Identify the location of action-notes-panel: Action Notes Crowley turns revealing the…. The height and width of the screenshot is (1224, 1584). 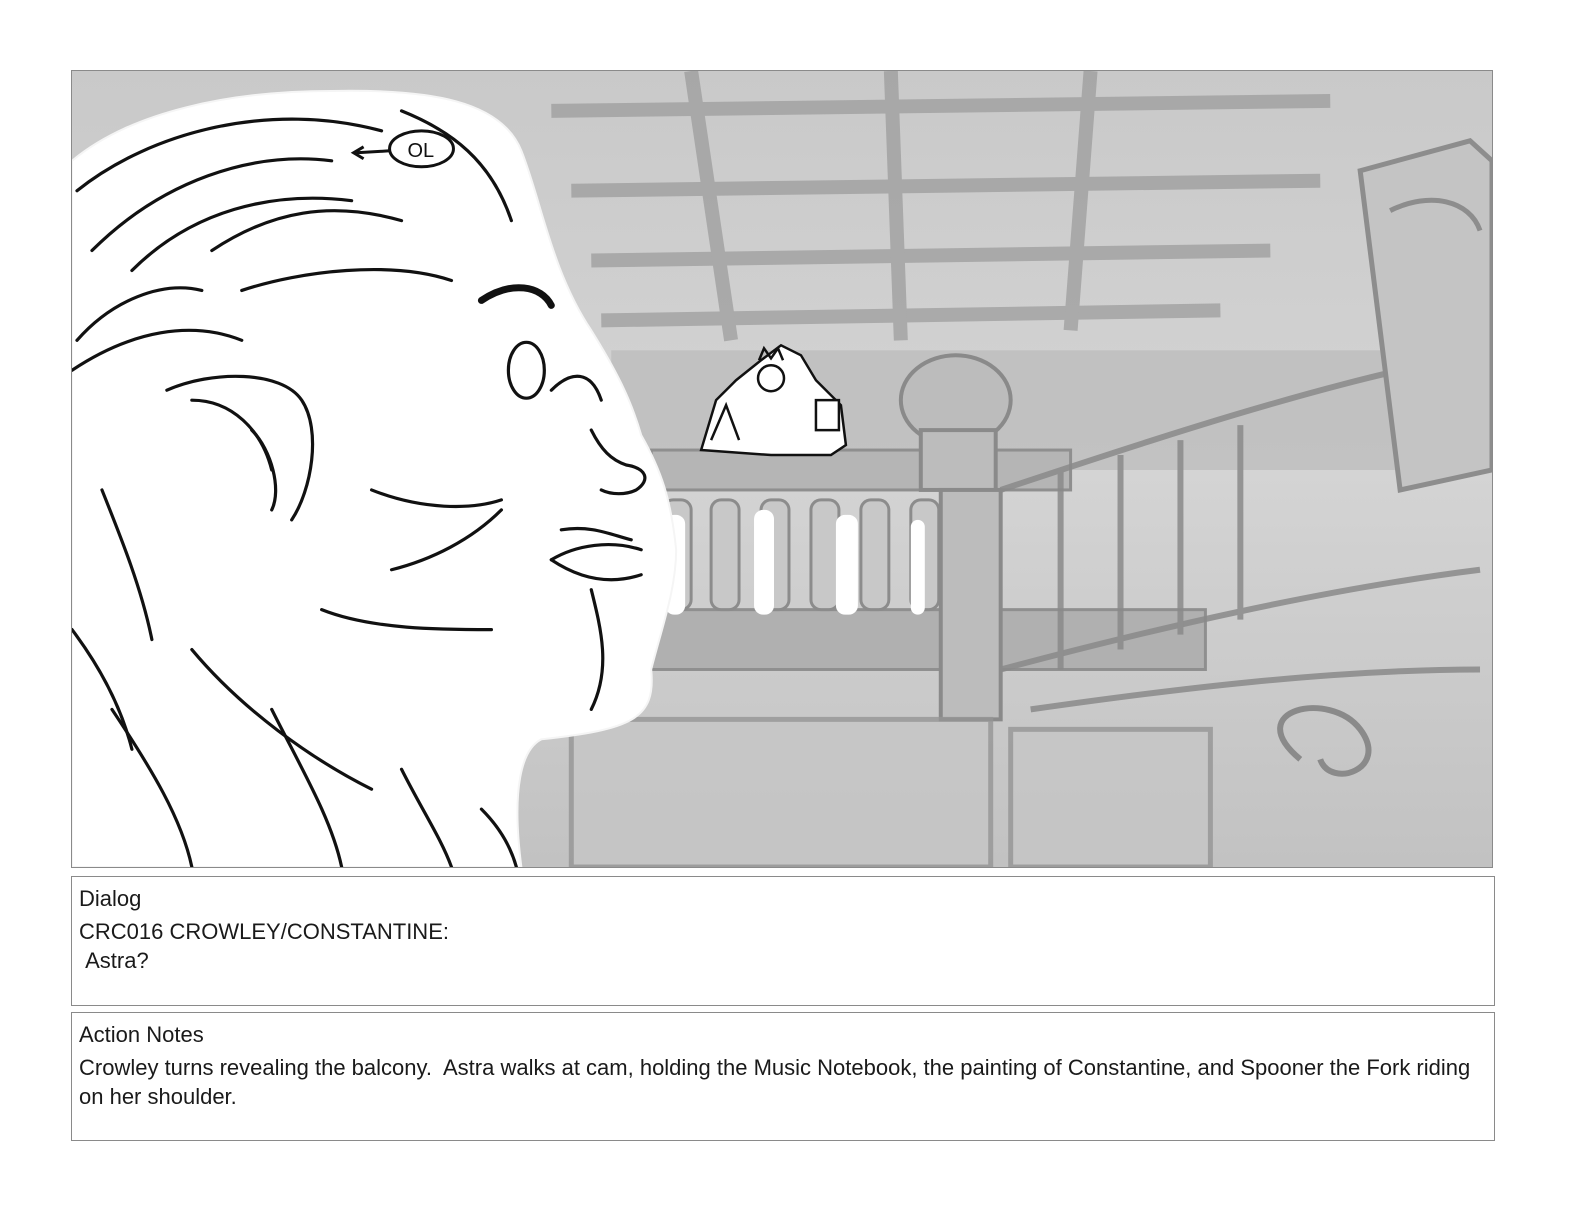
(783, 1076).